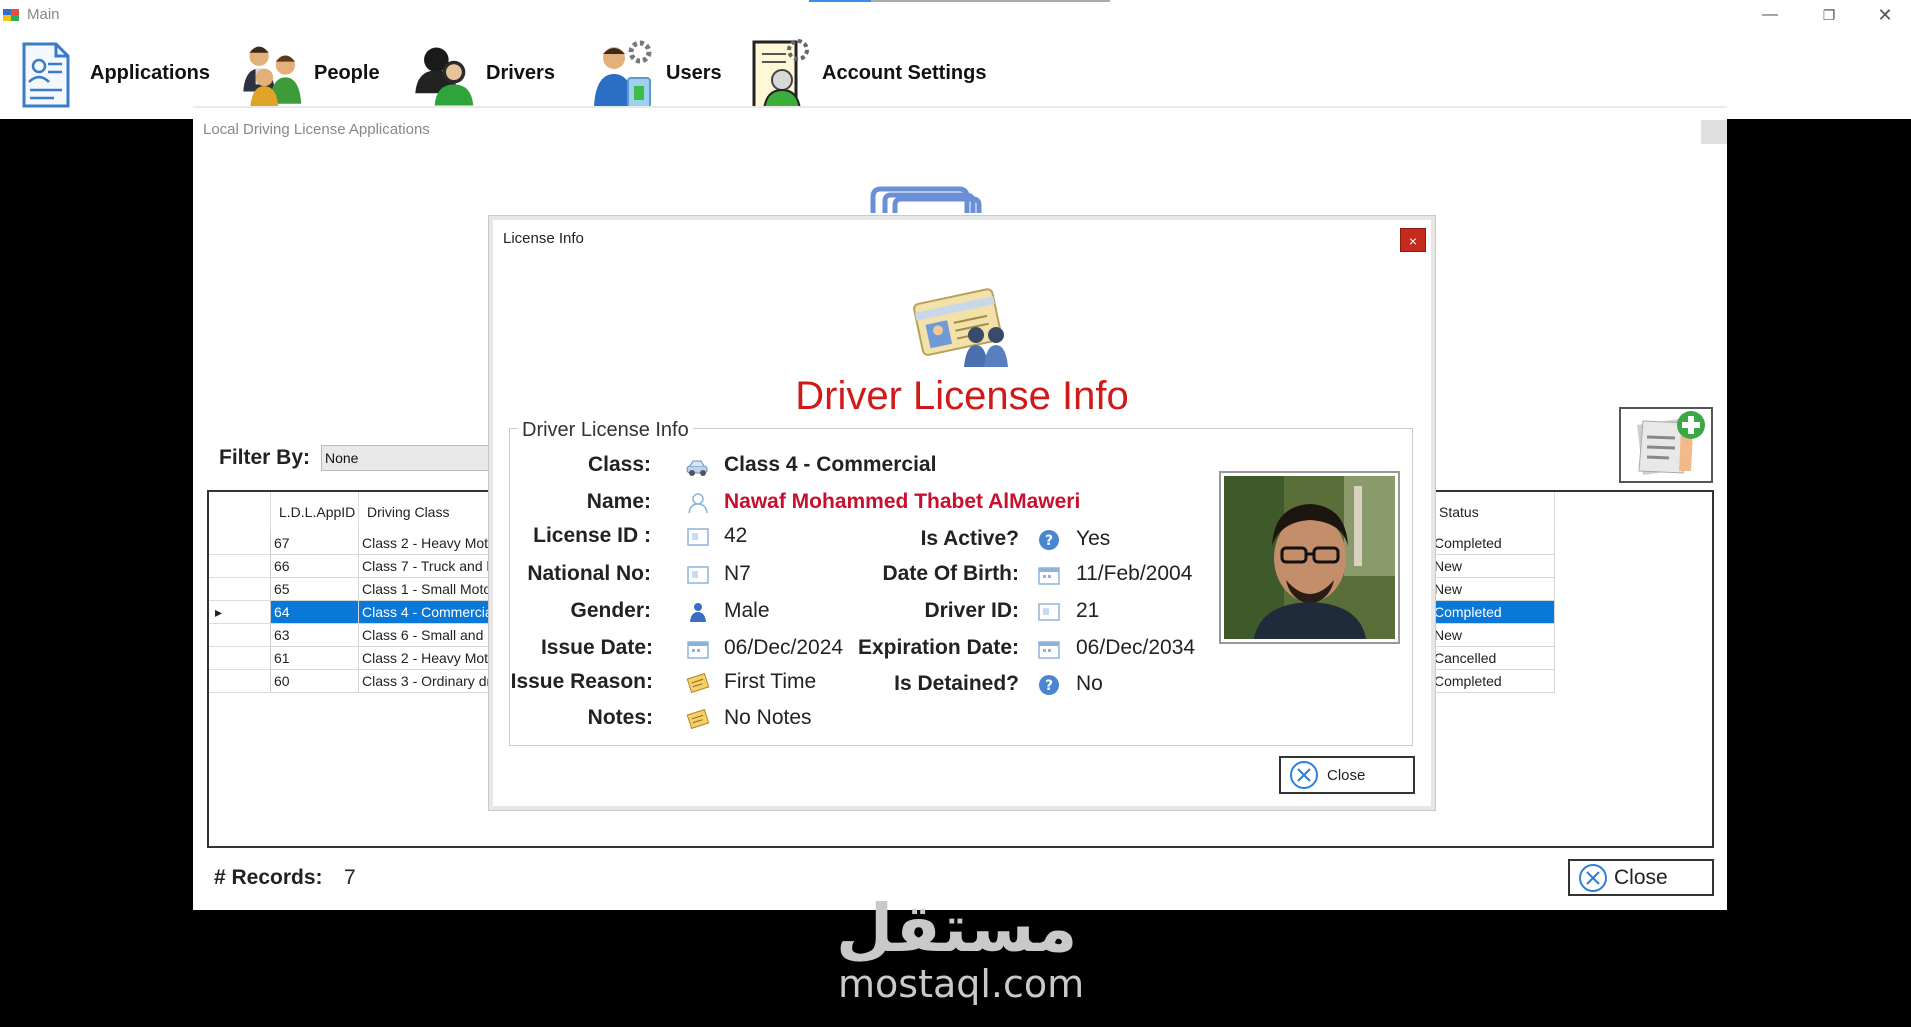  What do you see at coordinates (219, 612) in the screenshot?
I see `current-row-arrow-icon: ▸` at bounding box center [219, 612].